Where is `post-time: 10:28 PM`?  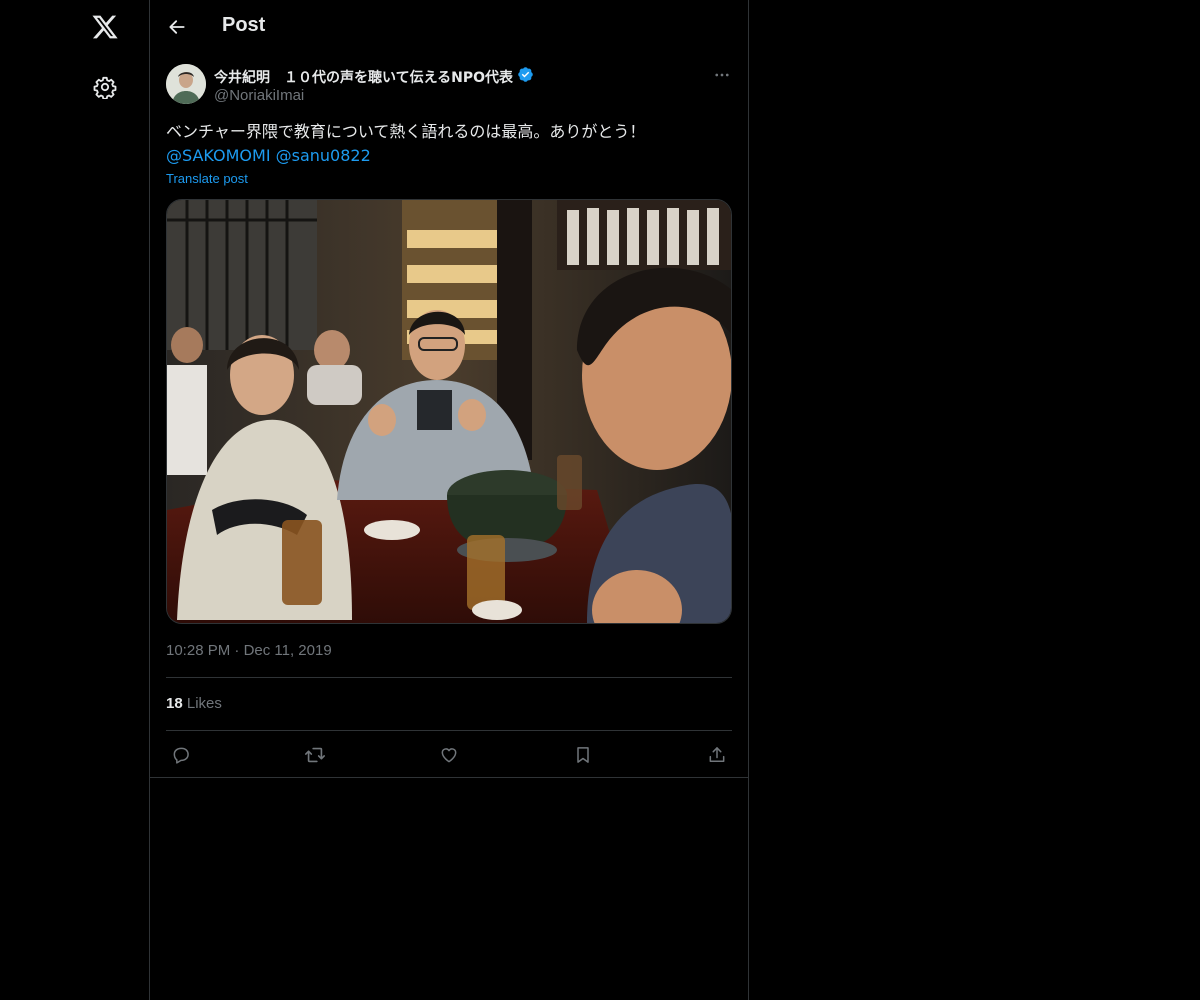 post-time: 10:28 PM is located at coordinates (198, 650).